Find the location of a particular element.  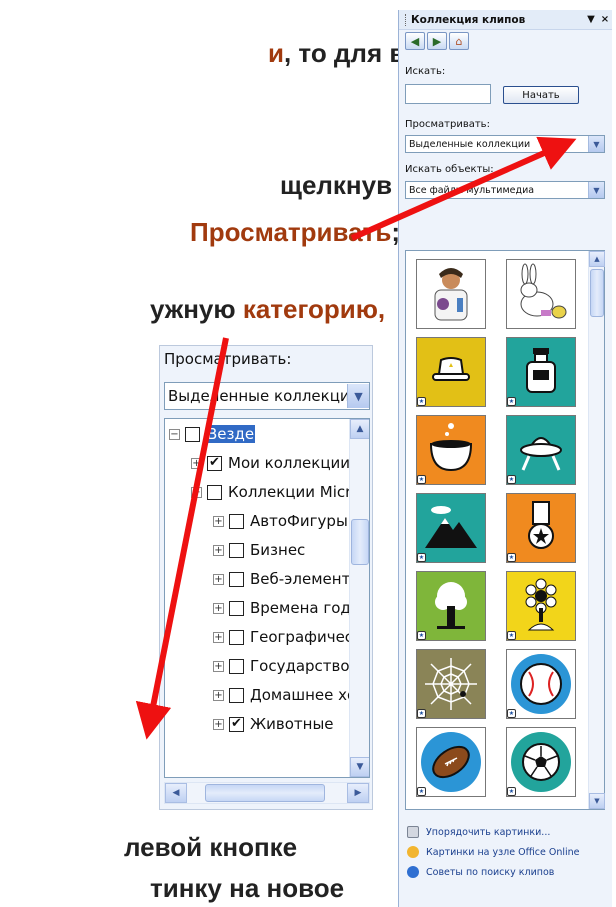

tree-item-label: Веб-элементы is located at coordinates (306, 579).